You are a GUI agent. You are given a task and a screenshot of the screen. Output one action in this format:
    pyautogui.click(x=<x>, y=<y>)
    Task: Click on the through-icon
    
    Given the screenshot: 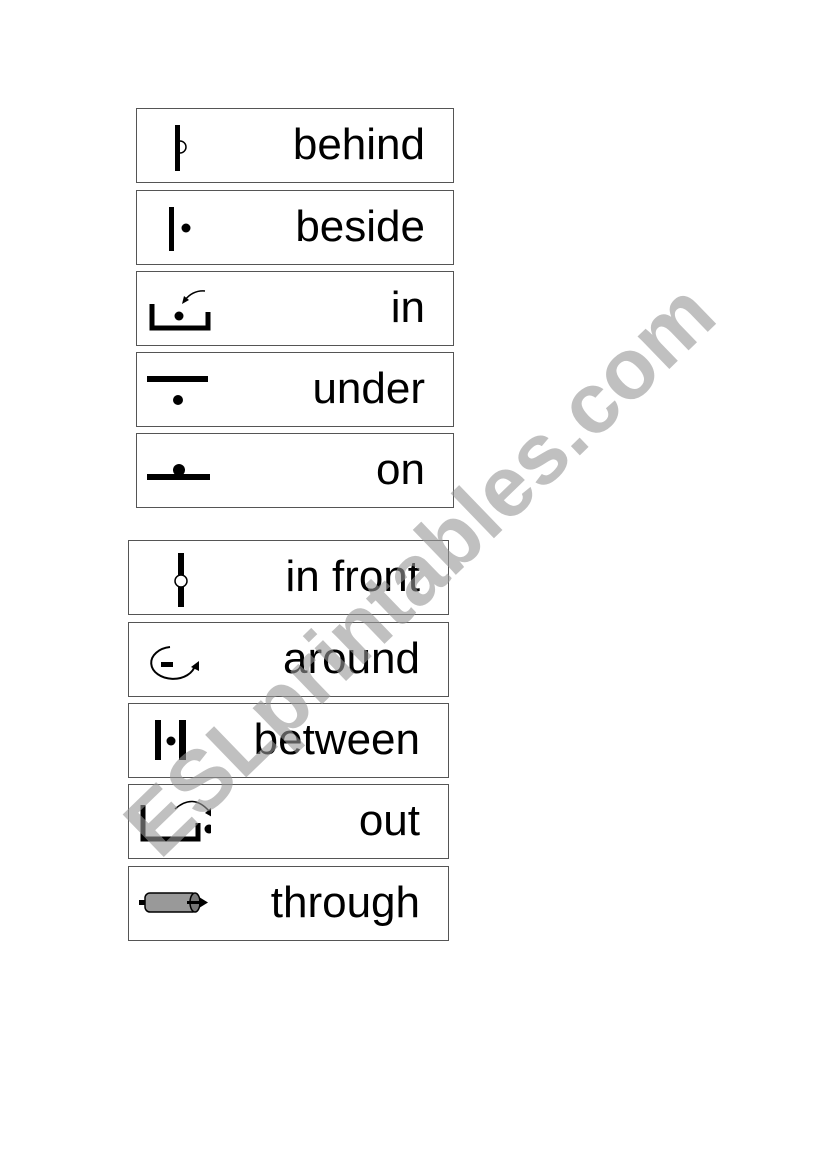 What is the action you would take?
    pyautogui.click(x=173, y=902)
    